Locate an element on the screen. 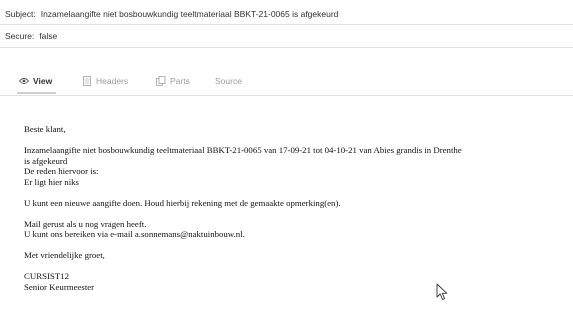  greeting: Beste klant, is located at coordinates (45, 129).